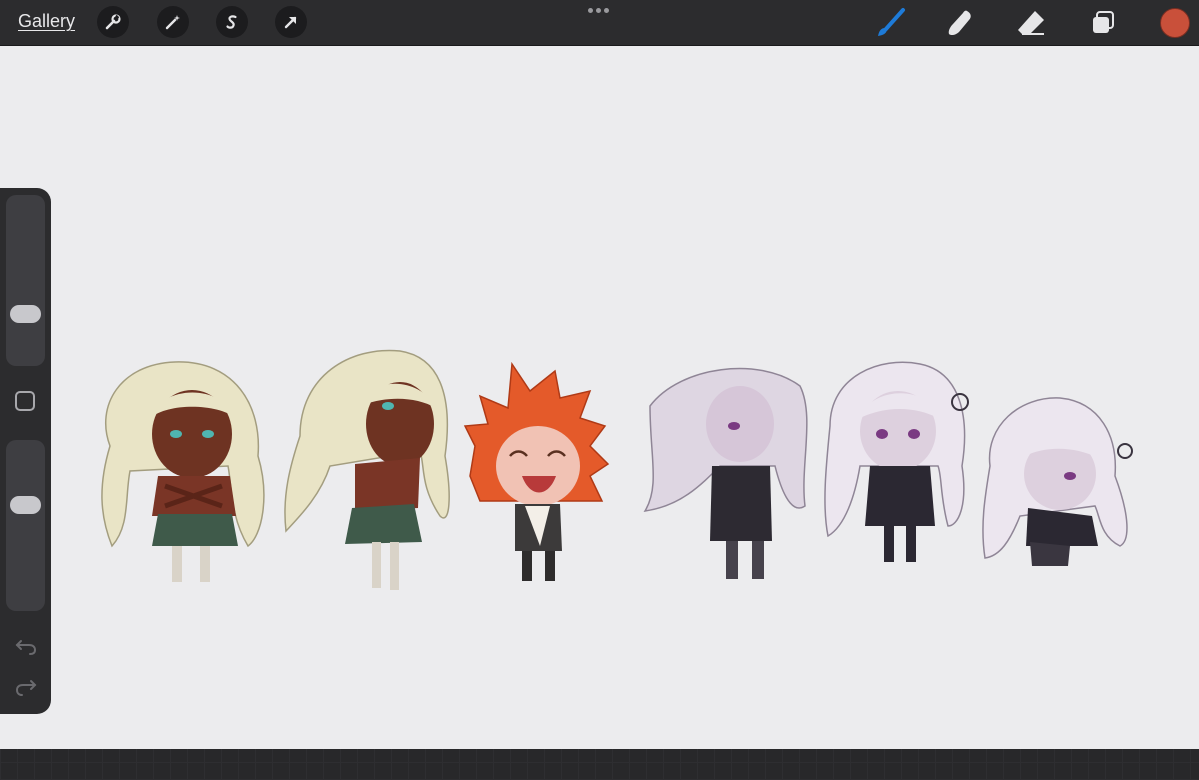 This screenshot has width=1199, height=780. I want to click on modify-button, so click(25, 401).